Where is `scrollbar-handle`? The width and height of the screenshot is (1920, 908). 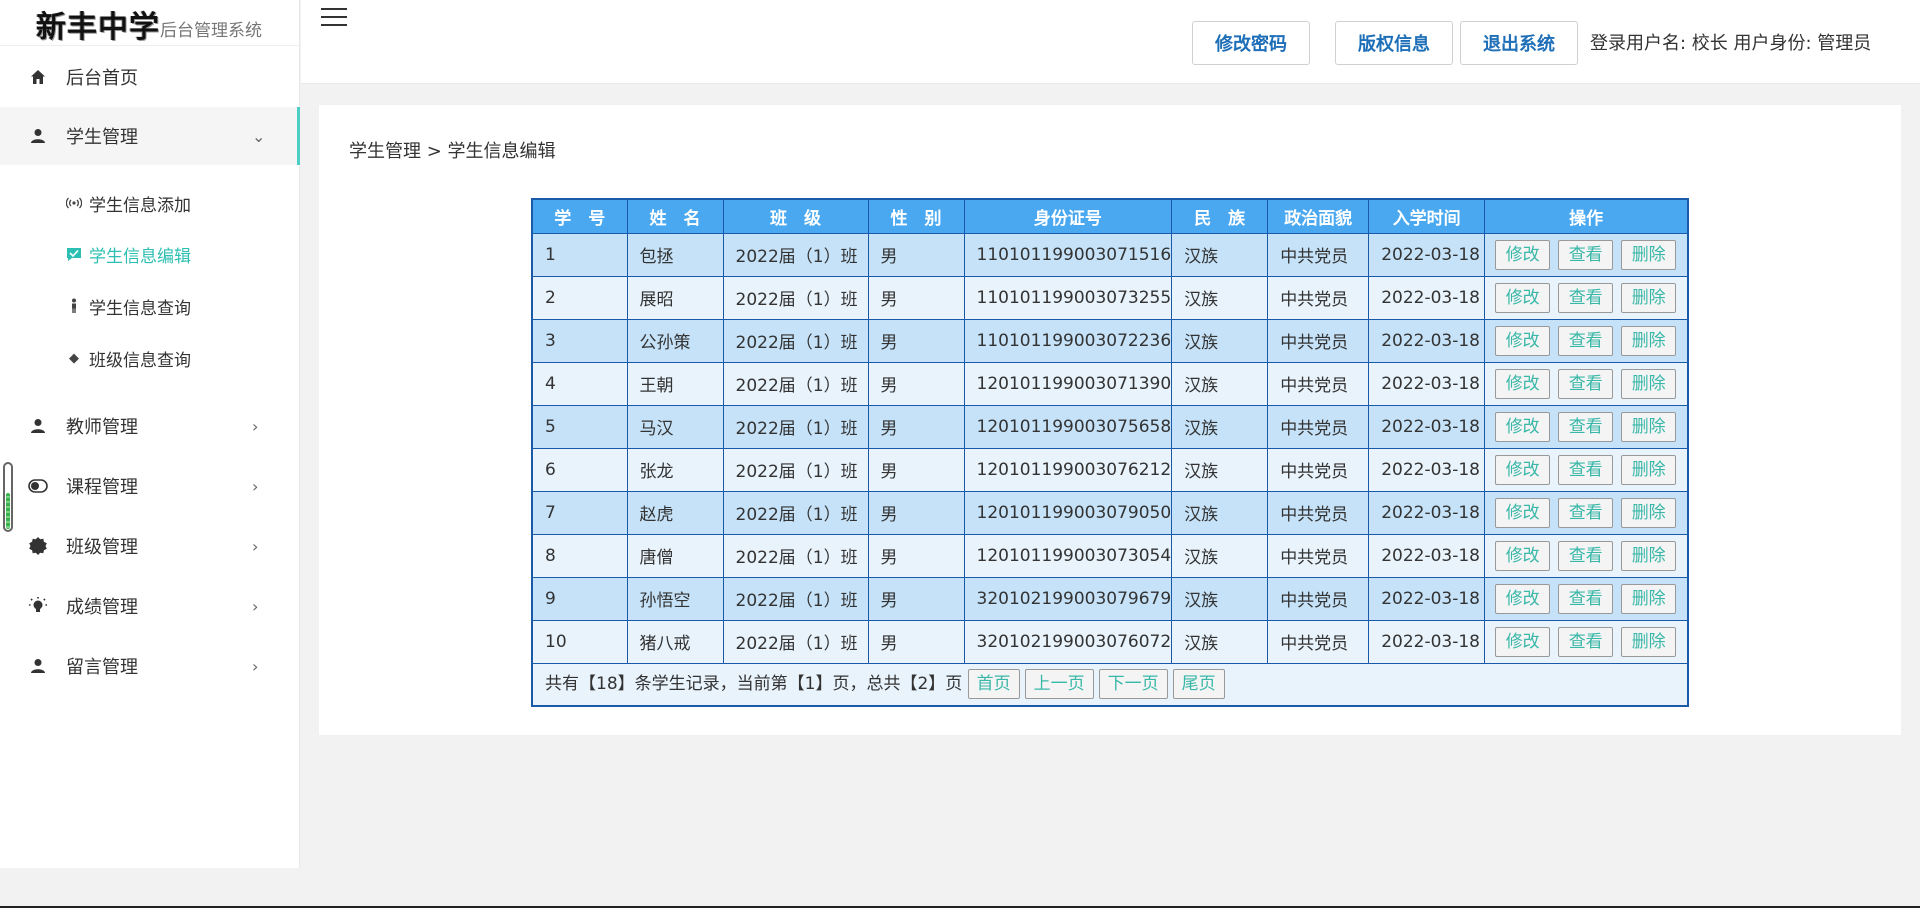
scrollbar-handle is located at coordinates (8, 497).